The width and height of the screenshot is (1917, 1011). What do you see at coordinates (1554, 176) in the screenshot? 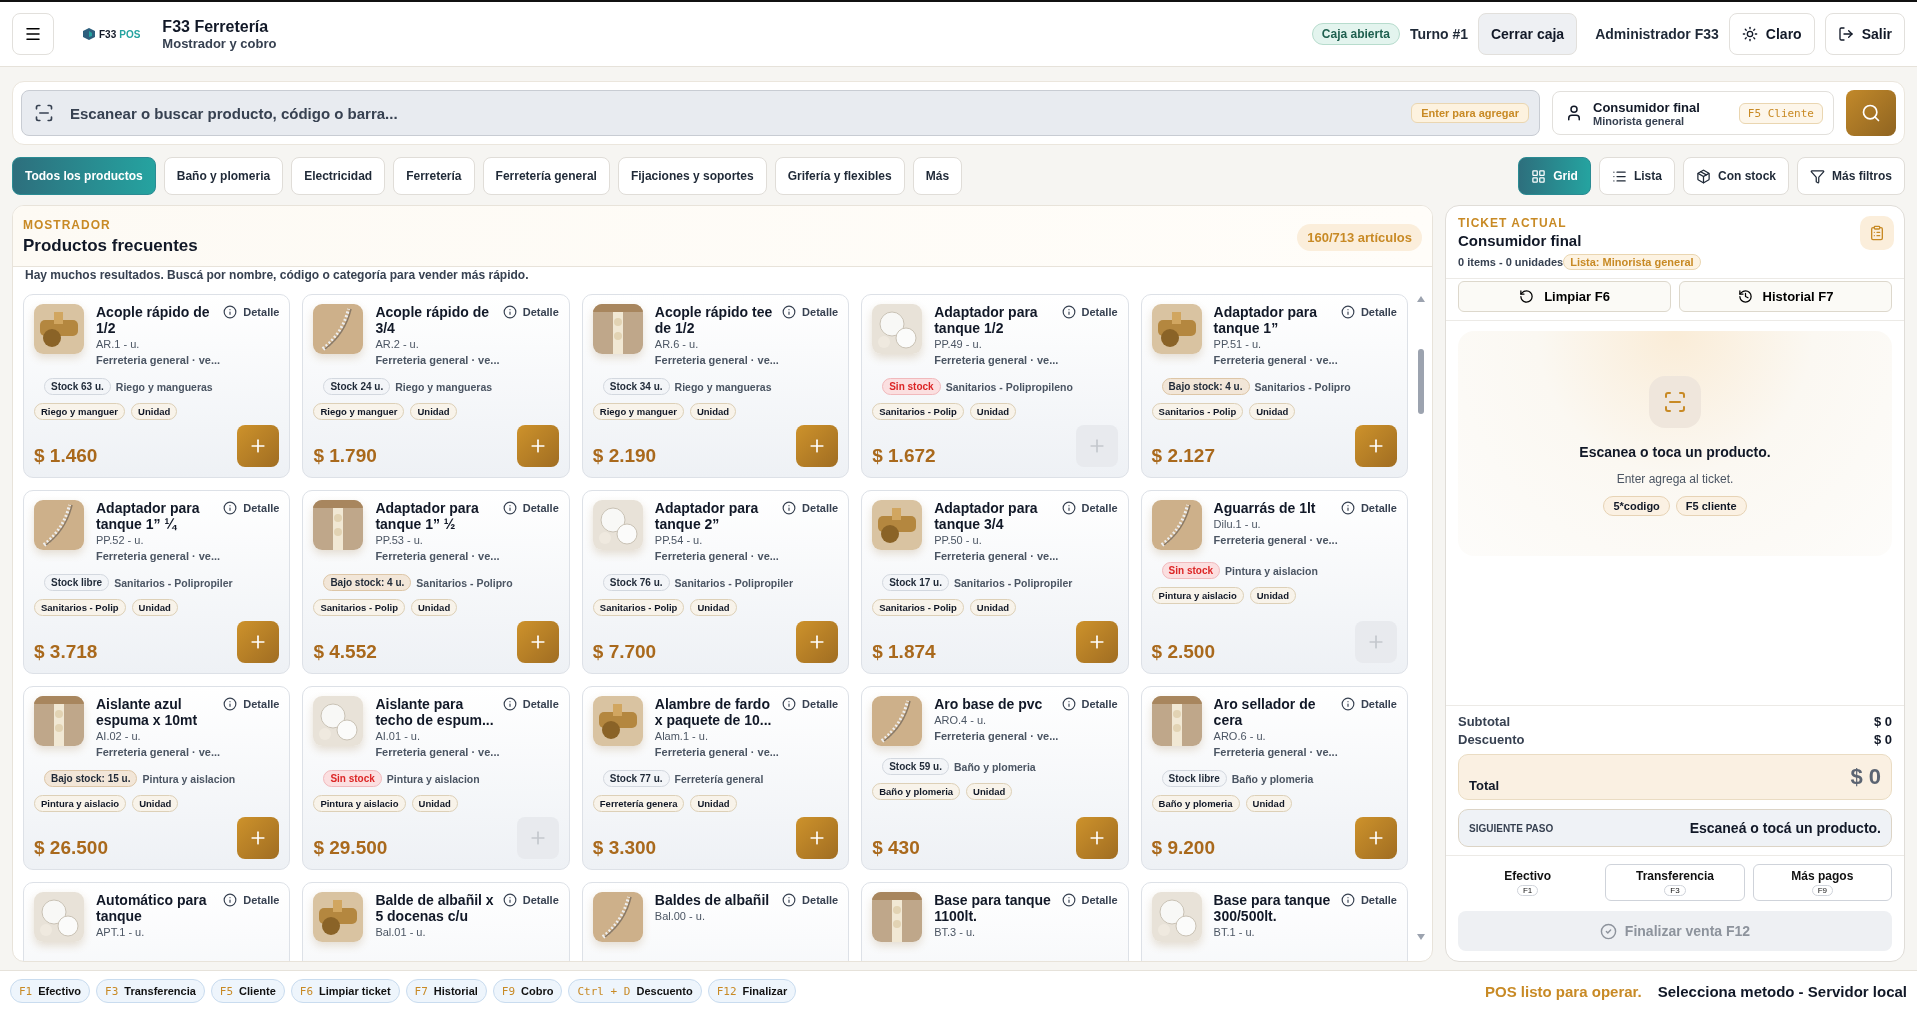
I see `view-button: Grid` at bounding box center [1554, 176].